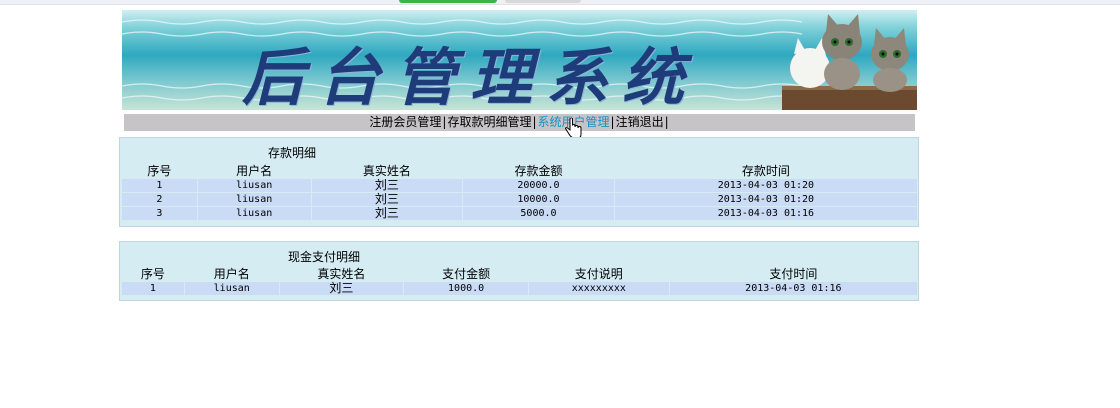  I want to click on table-cell: 1000.0, so click(466, 288).